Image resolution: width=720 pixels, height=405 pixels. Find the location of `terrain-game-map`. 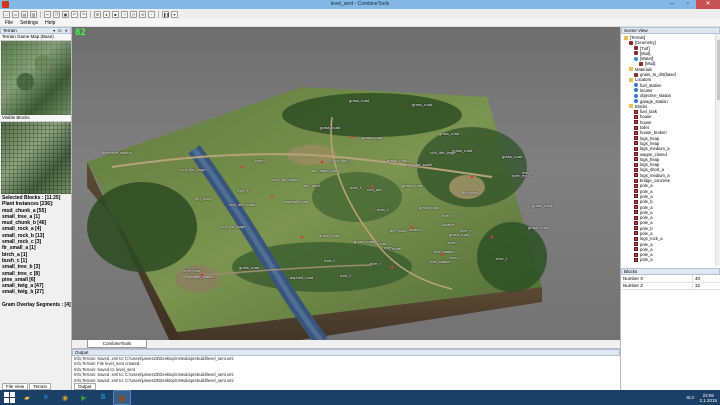

terrain-game-map is located at coordinates (36, 78).